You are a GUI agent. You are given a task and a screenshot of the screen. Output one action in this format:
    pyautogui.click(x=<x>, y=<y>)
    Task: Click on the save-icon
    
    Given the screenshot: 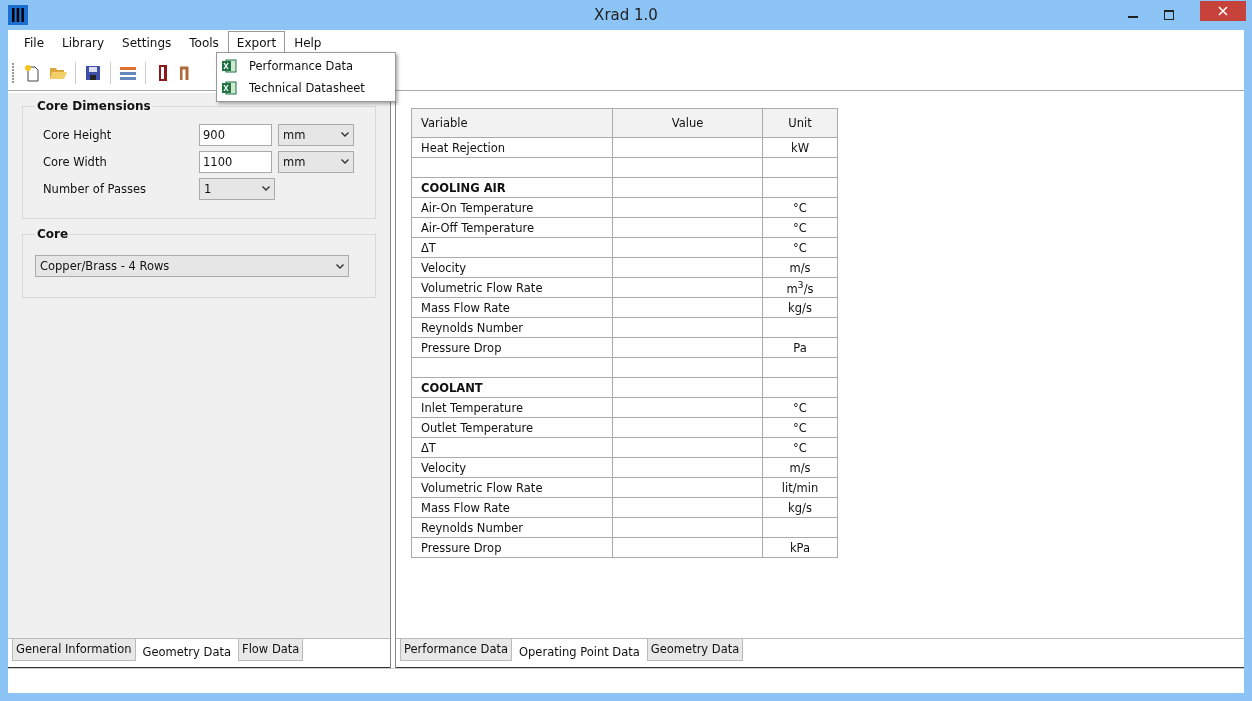 What is the action you would take?
    pyautogui.click(x=93, y=72)
    